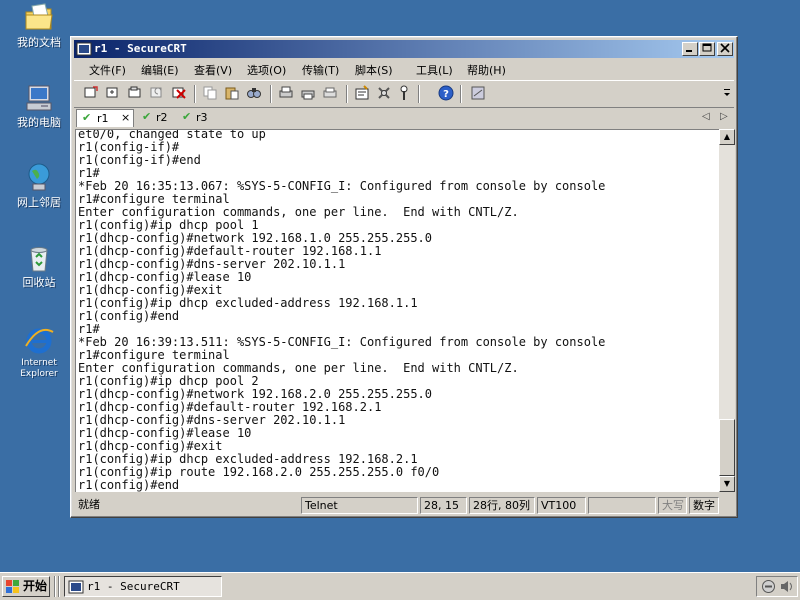 The image size is (800, 600). I want to click on minimize-button, so click(690, 49).